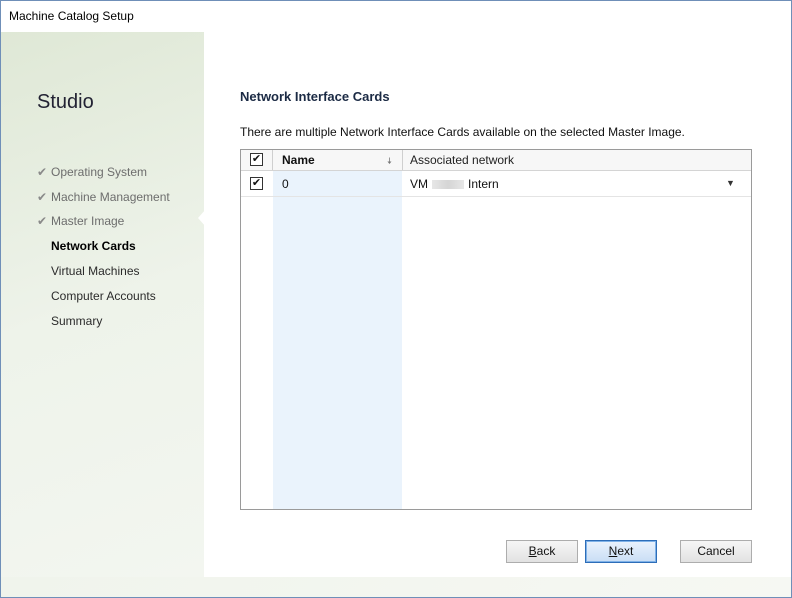 This screenshot has width=792, height=598. I want to click on column-header-name: Name, so click(298, 160).